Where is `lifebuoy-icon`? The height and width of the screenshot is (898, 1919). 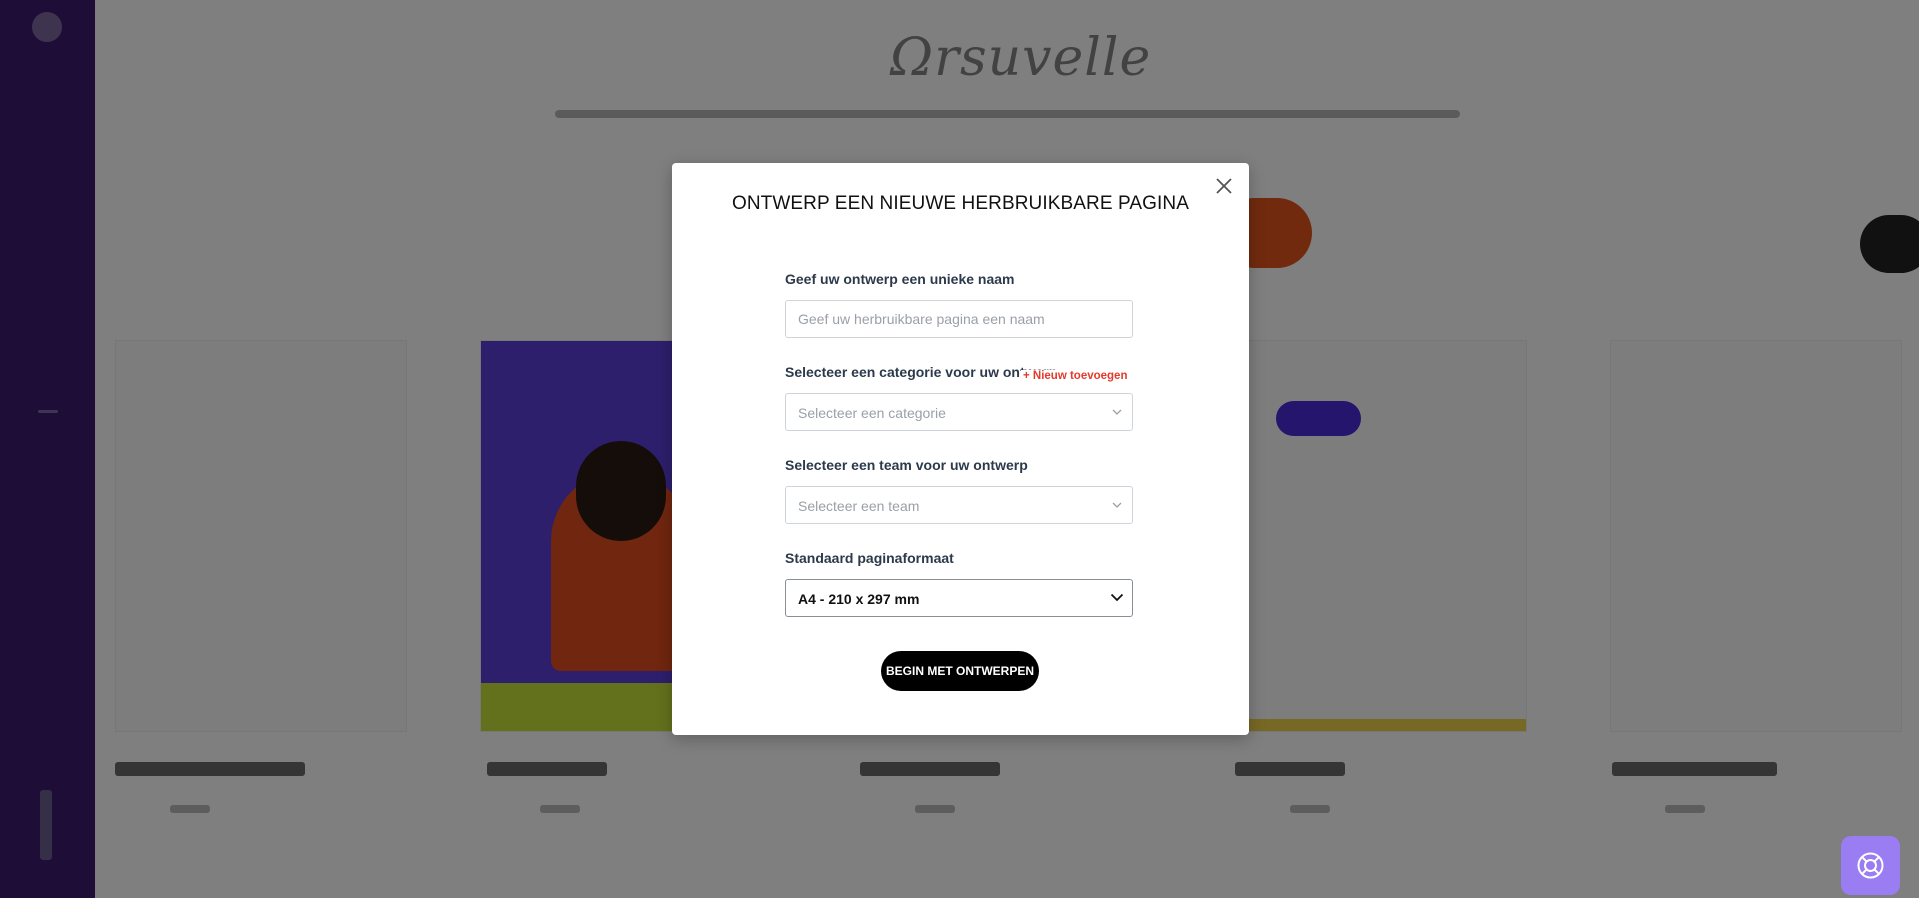
lifebuoy-icon is located at coordinates (1870, 865).